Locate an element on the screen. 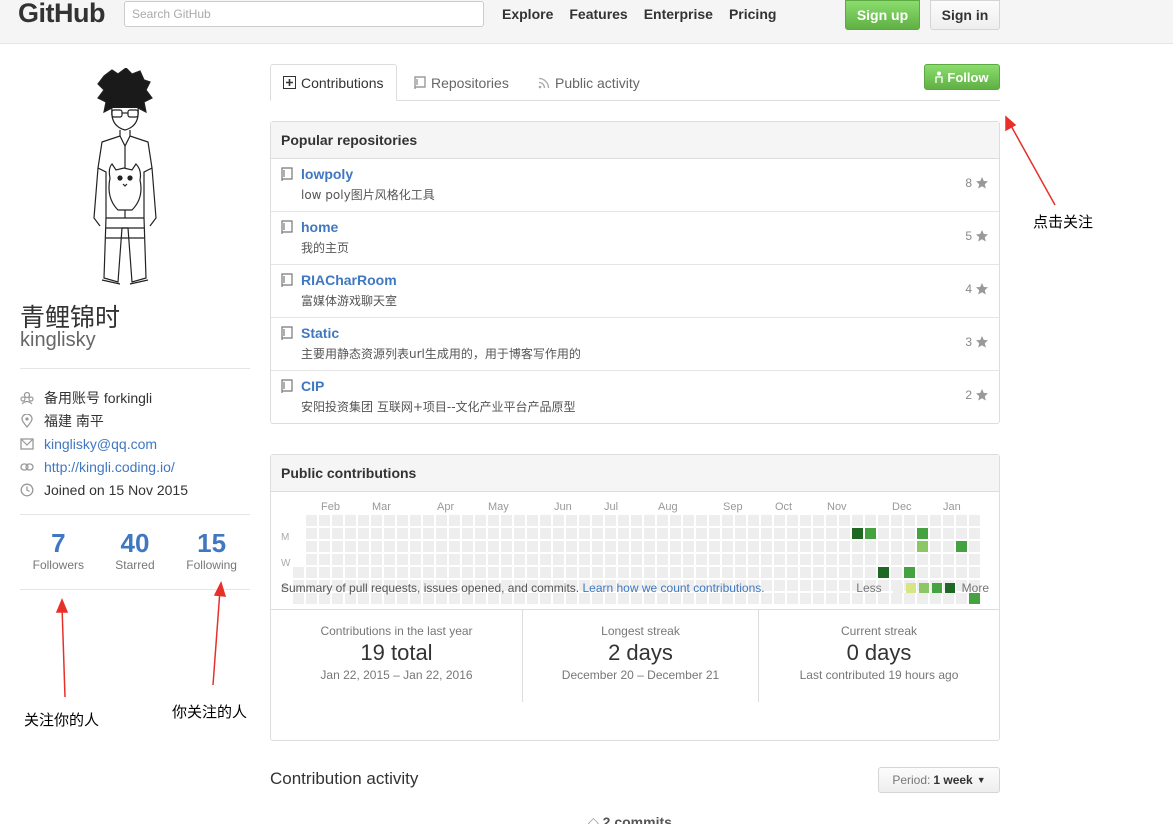 The width and height of the screenshot is (1173, 824). repo-name: RIACharRoom is located at coordinates (349, 280).